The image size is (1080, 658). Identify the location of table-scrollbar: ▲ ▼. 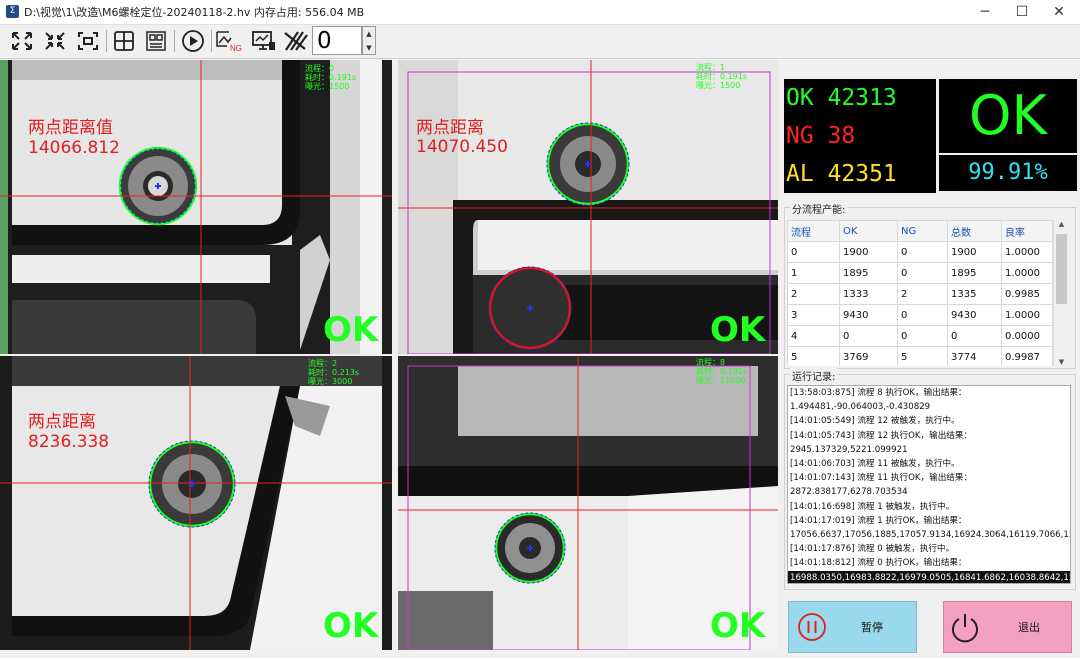
(1061, 293).